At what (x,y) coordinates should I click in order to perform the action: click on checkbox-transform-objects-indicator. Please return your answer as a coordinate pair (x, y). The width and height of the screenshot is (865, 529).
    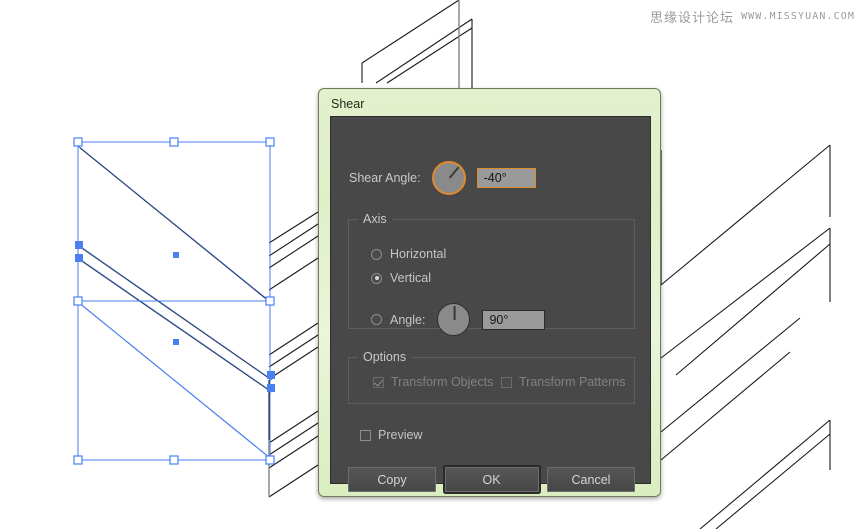
    Looking at the image, I should click on (378, 382).